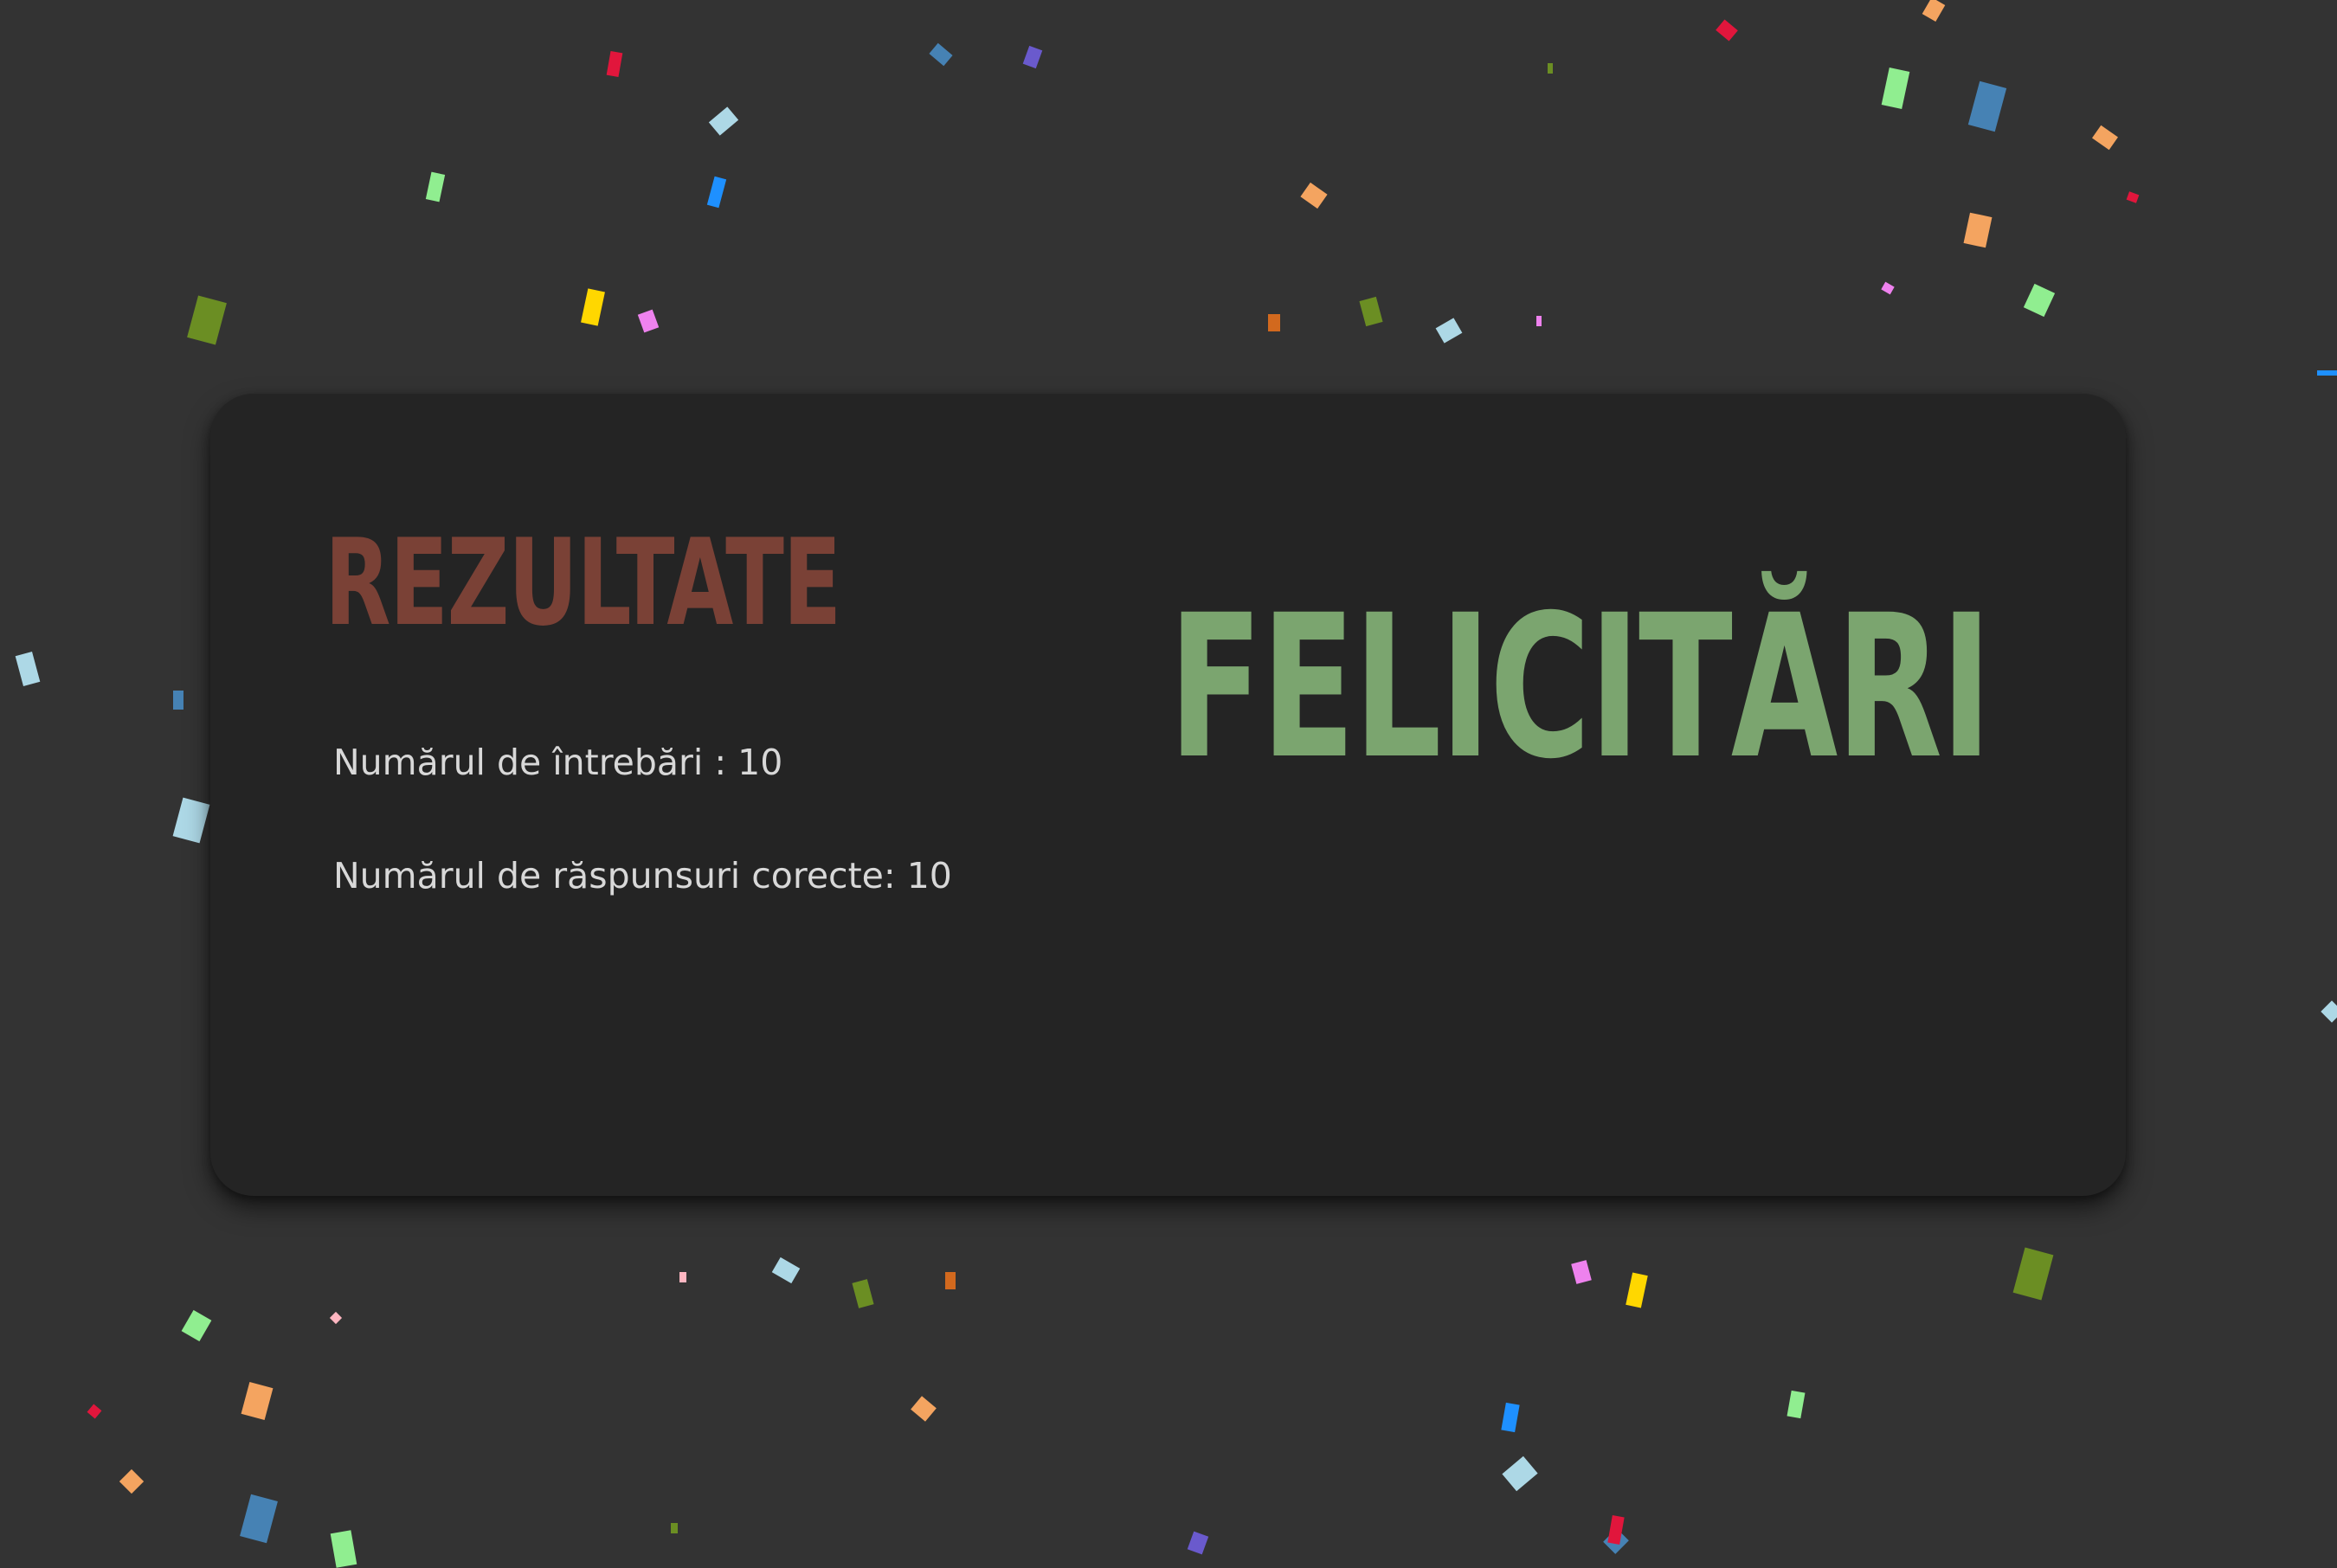 The height and width of the screenshot is (1568, 2337). What do you see at coordinates (558, 762) in the screenshot?
I see `questions-count: Numărul de întrebări : 10` at bounding box center [558, 762].